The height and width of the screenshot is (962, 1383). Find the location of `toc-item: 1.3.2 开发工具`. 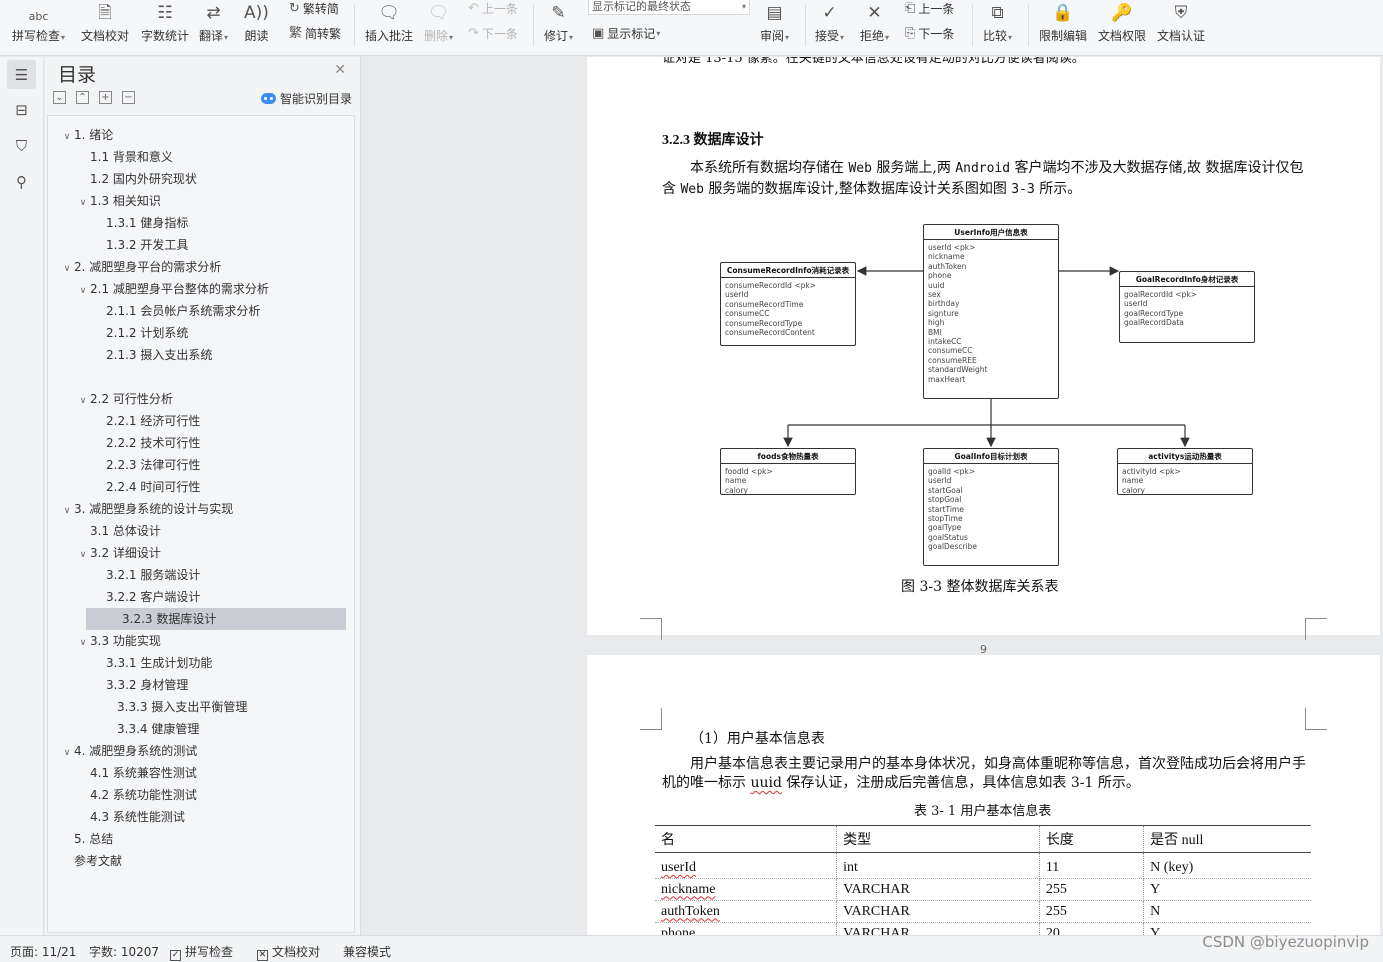

toc-item: 1.3.2 开发工具 is located at coordinates (140, 245).